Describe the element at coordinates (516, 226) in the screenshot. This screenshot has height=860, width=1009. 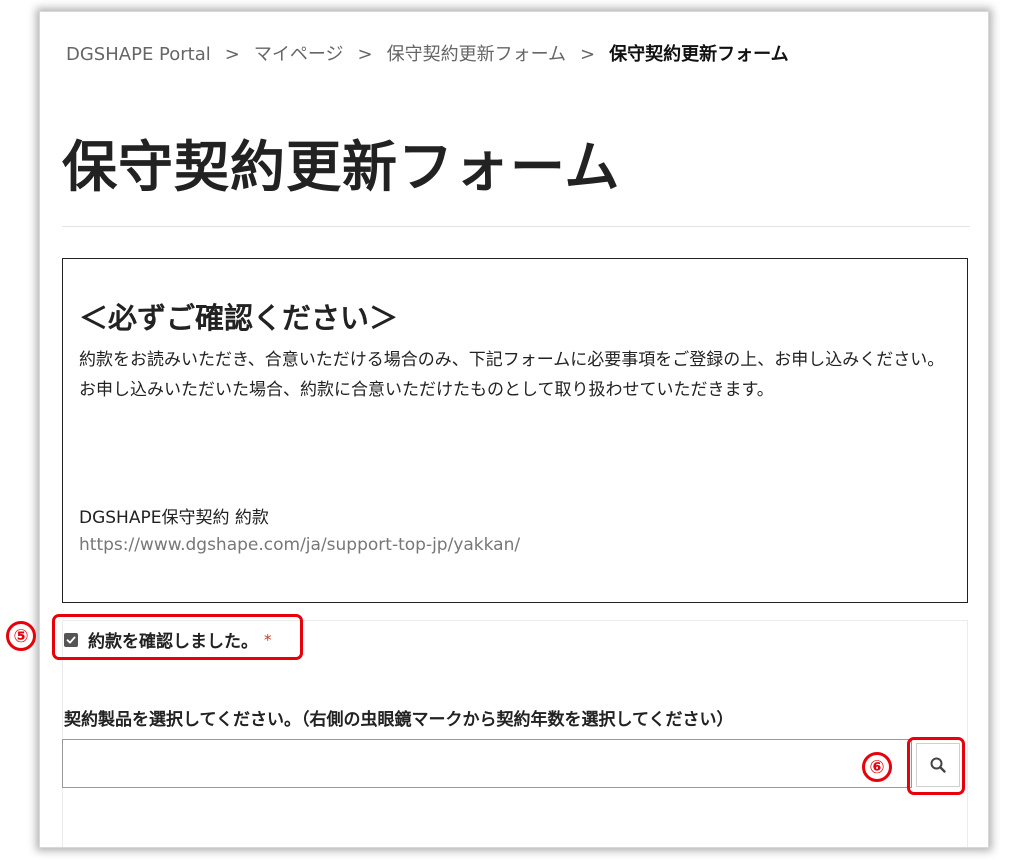
I see `title-divider` at that location.